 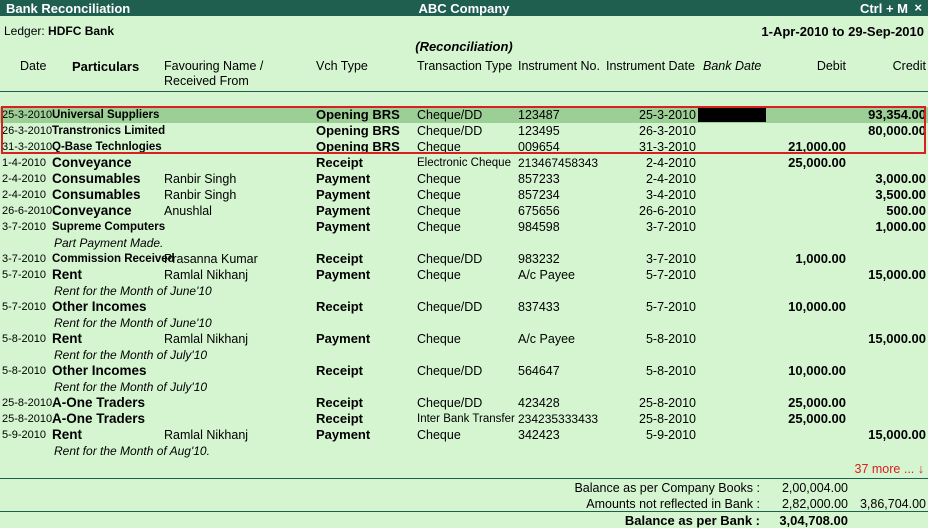 What do you see at coordinates (667, 403) in the screenshot?
I see `row-instrument-date: 25-8-2010` at bounding box center [667, 403].